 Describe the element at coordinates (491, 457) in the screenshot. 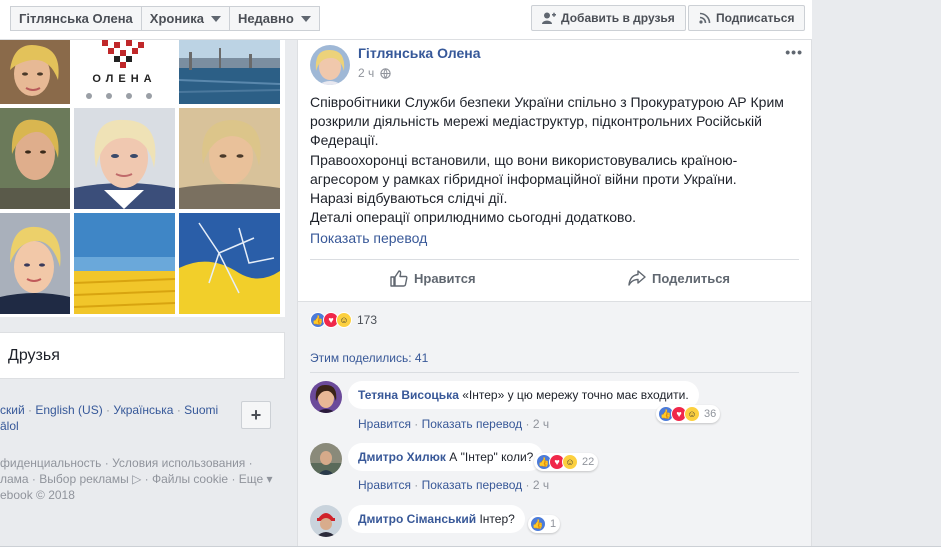

I see `comment-text: А "Інтер" коли?` at that location.